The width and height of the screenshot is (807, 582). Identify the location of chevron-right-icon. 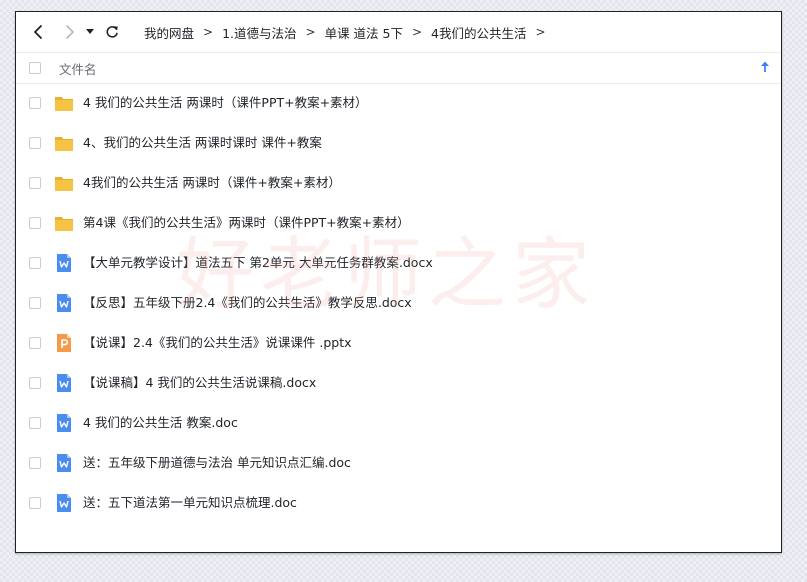
(70, 32).